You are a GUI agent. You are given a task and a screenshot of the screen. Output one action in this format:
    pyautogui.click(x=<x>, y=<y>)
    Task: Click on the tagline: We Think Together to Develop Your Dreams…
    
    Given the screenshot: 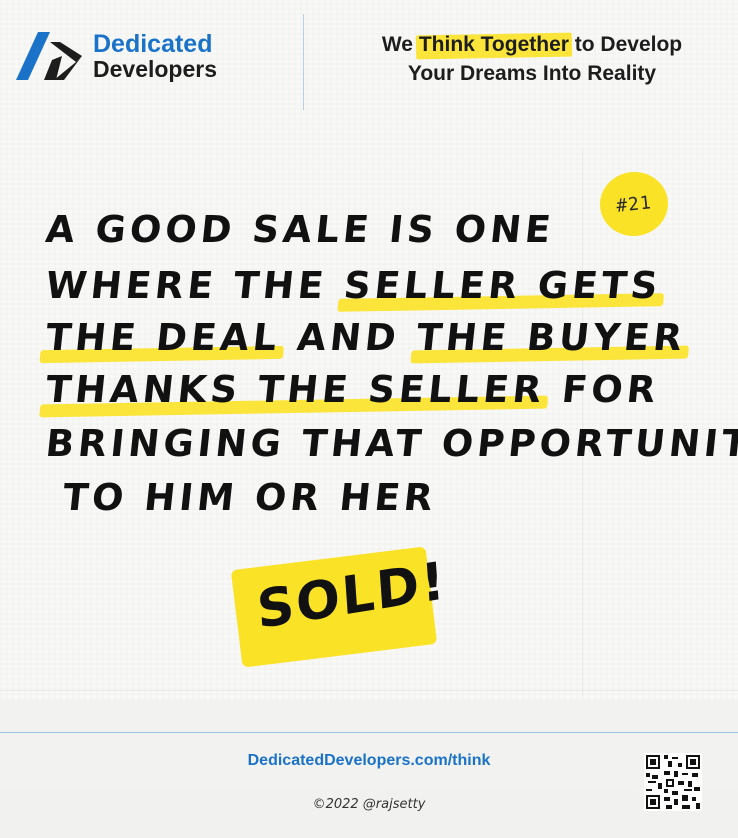 What is the action you would take?
    pyautogui.click(x=532, y=59)
    